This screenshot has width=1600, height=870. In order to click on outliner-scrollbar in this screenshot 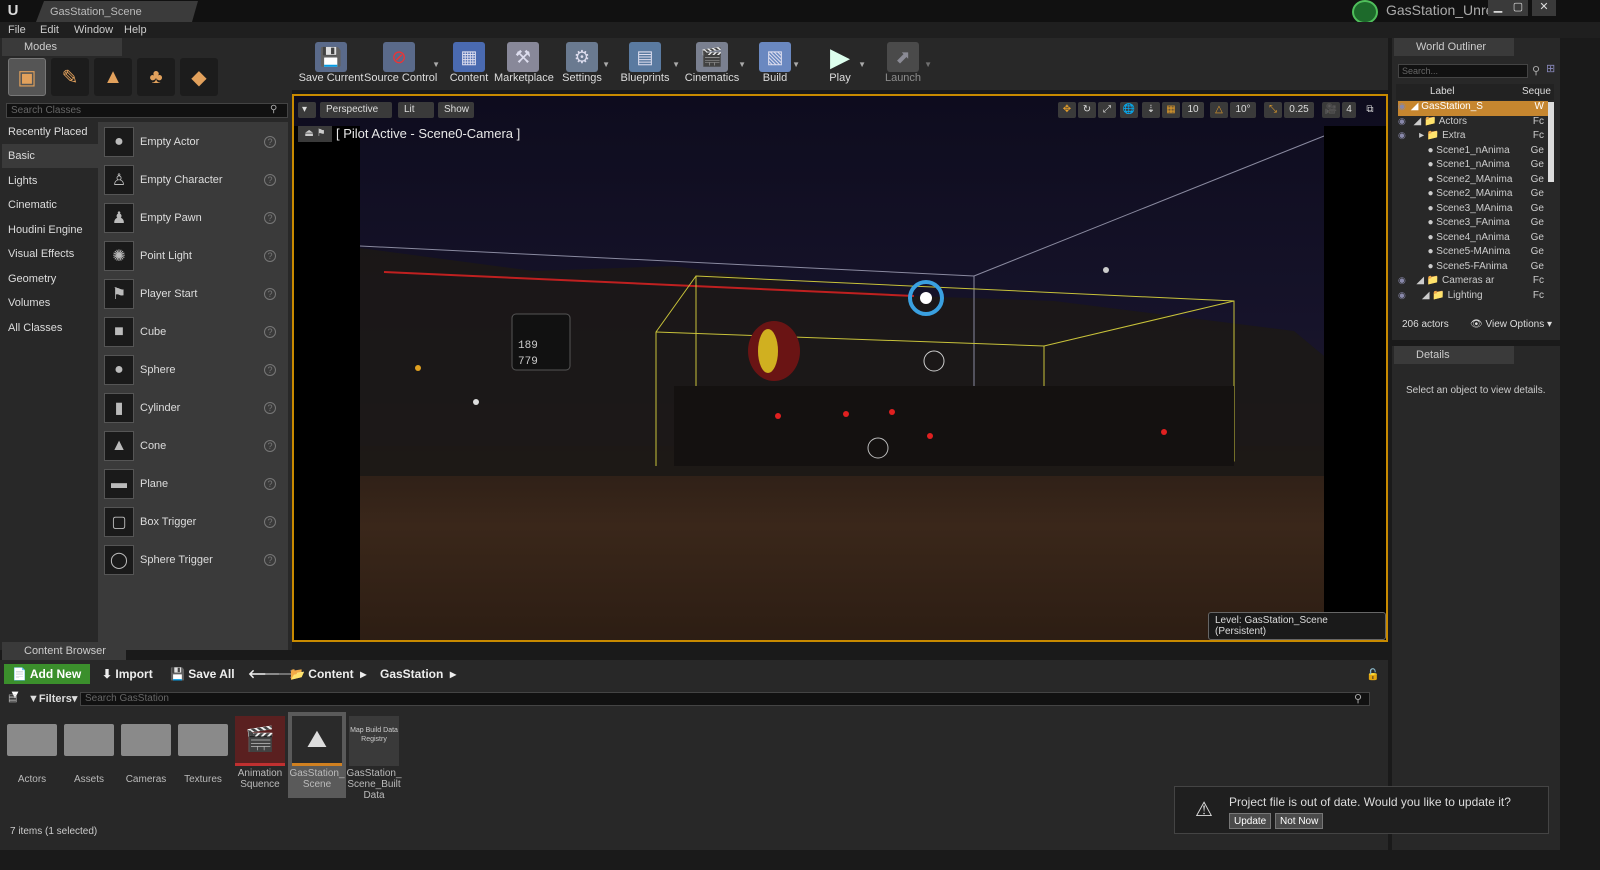, I will do `click(1551, 142)`.